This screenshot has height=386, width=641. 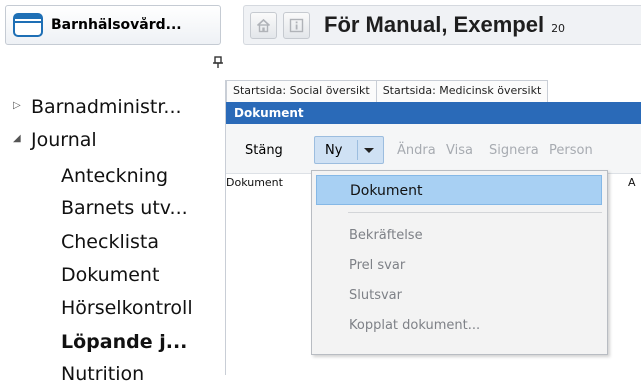 What do you see at coordinates (127, 308) in the screenshot?
I see `nav-item-horselkontroll: Hörselkontroll` at bounding box center [127, 308].